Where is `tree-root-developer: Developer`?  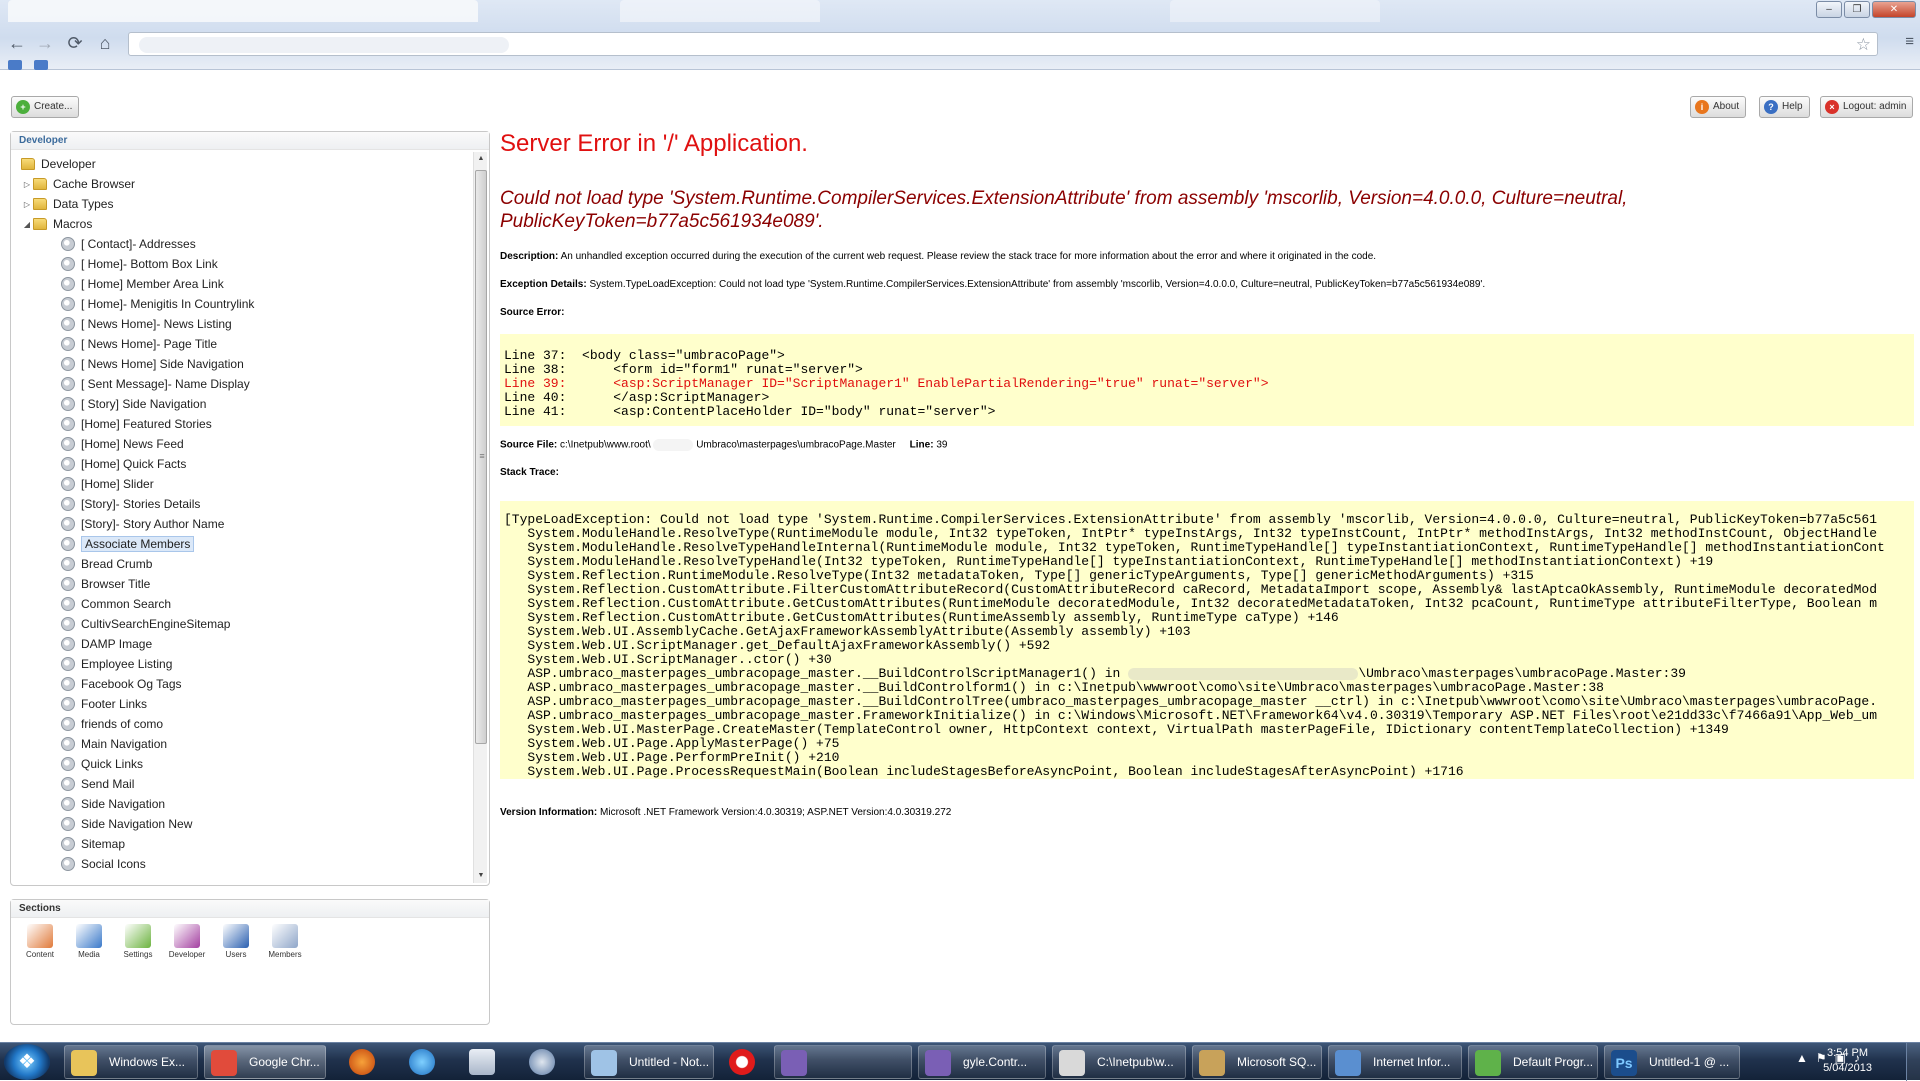
tree-root-developer: Developer is located at coordinates (58, 164).